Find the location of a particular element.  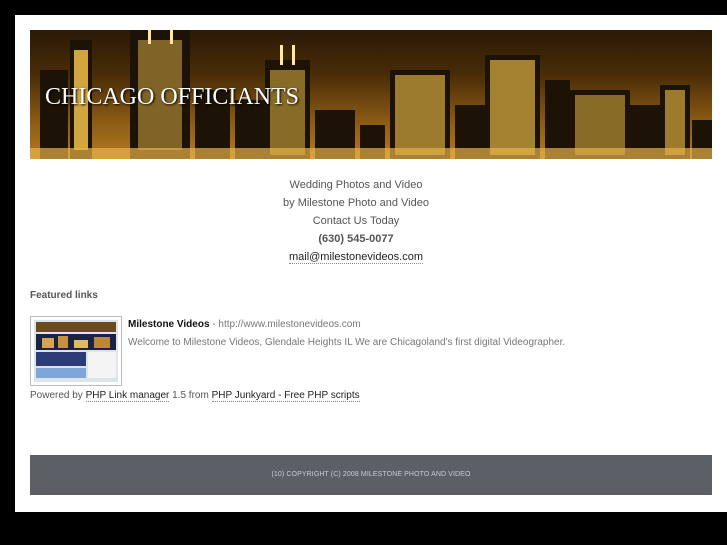

php-junkyard-link: PHP Junkyard - Free PHP scripts is located at coordinates (285, 396).